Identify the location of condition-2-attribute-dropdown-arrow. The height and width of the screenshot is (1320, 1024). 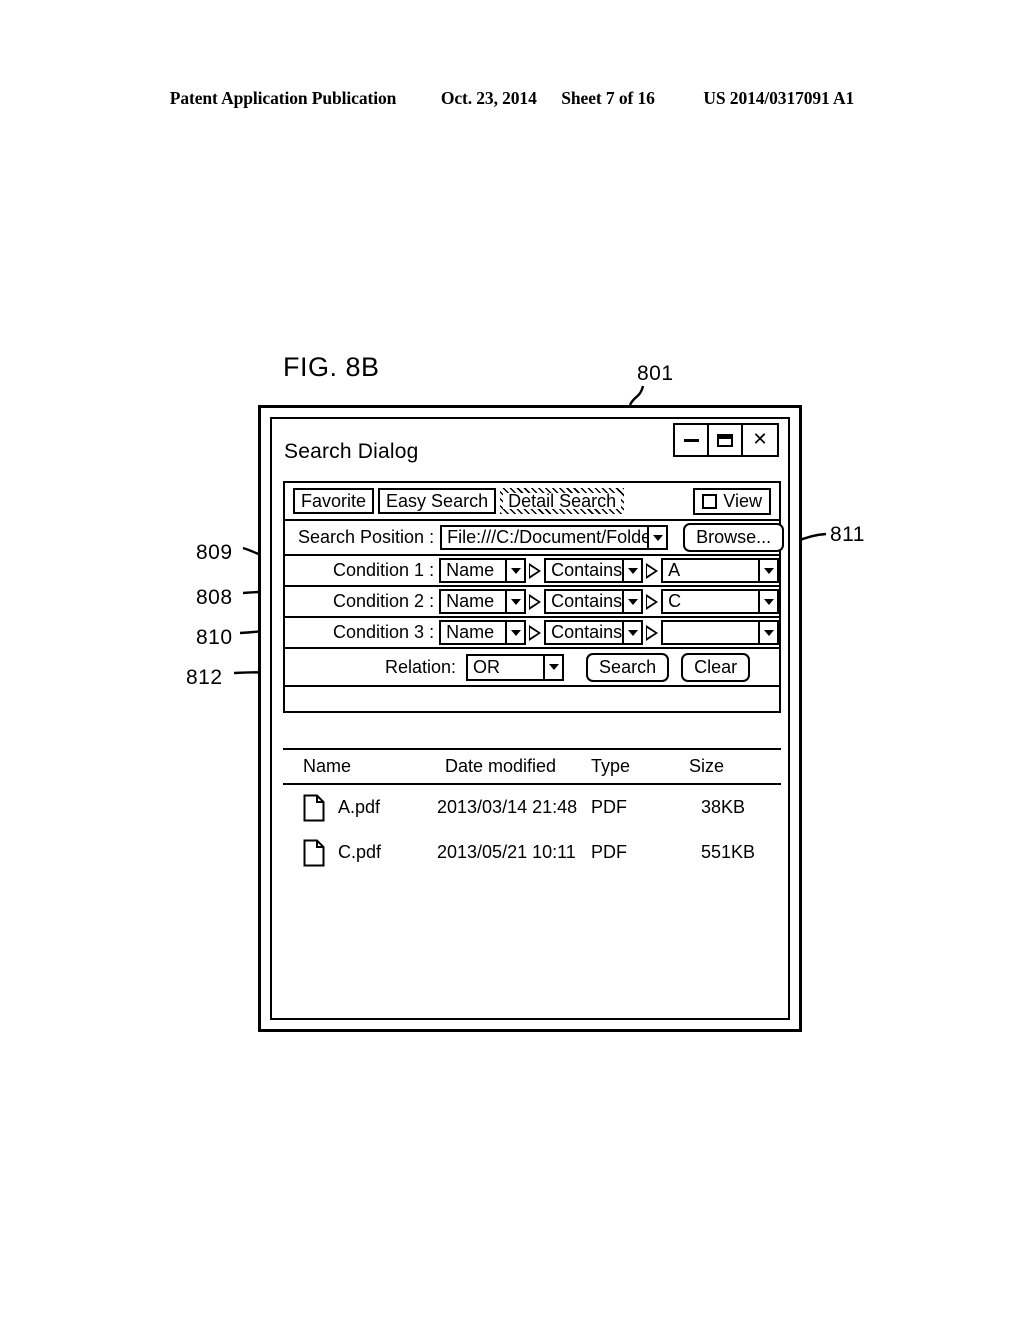
(514, 601).